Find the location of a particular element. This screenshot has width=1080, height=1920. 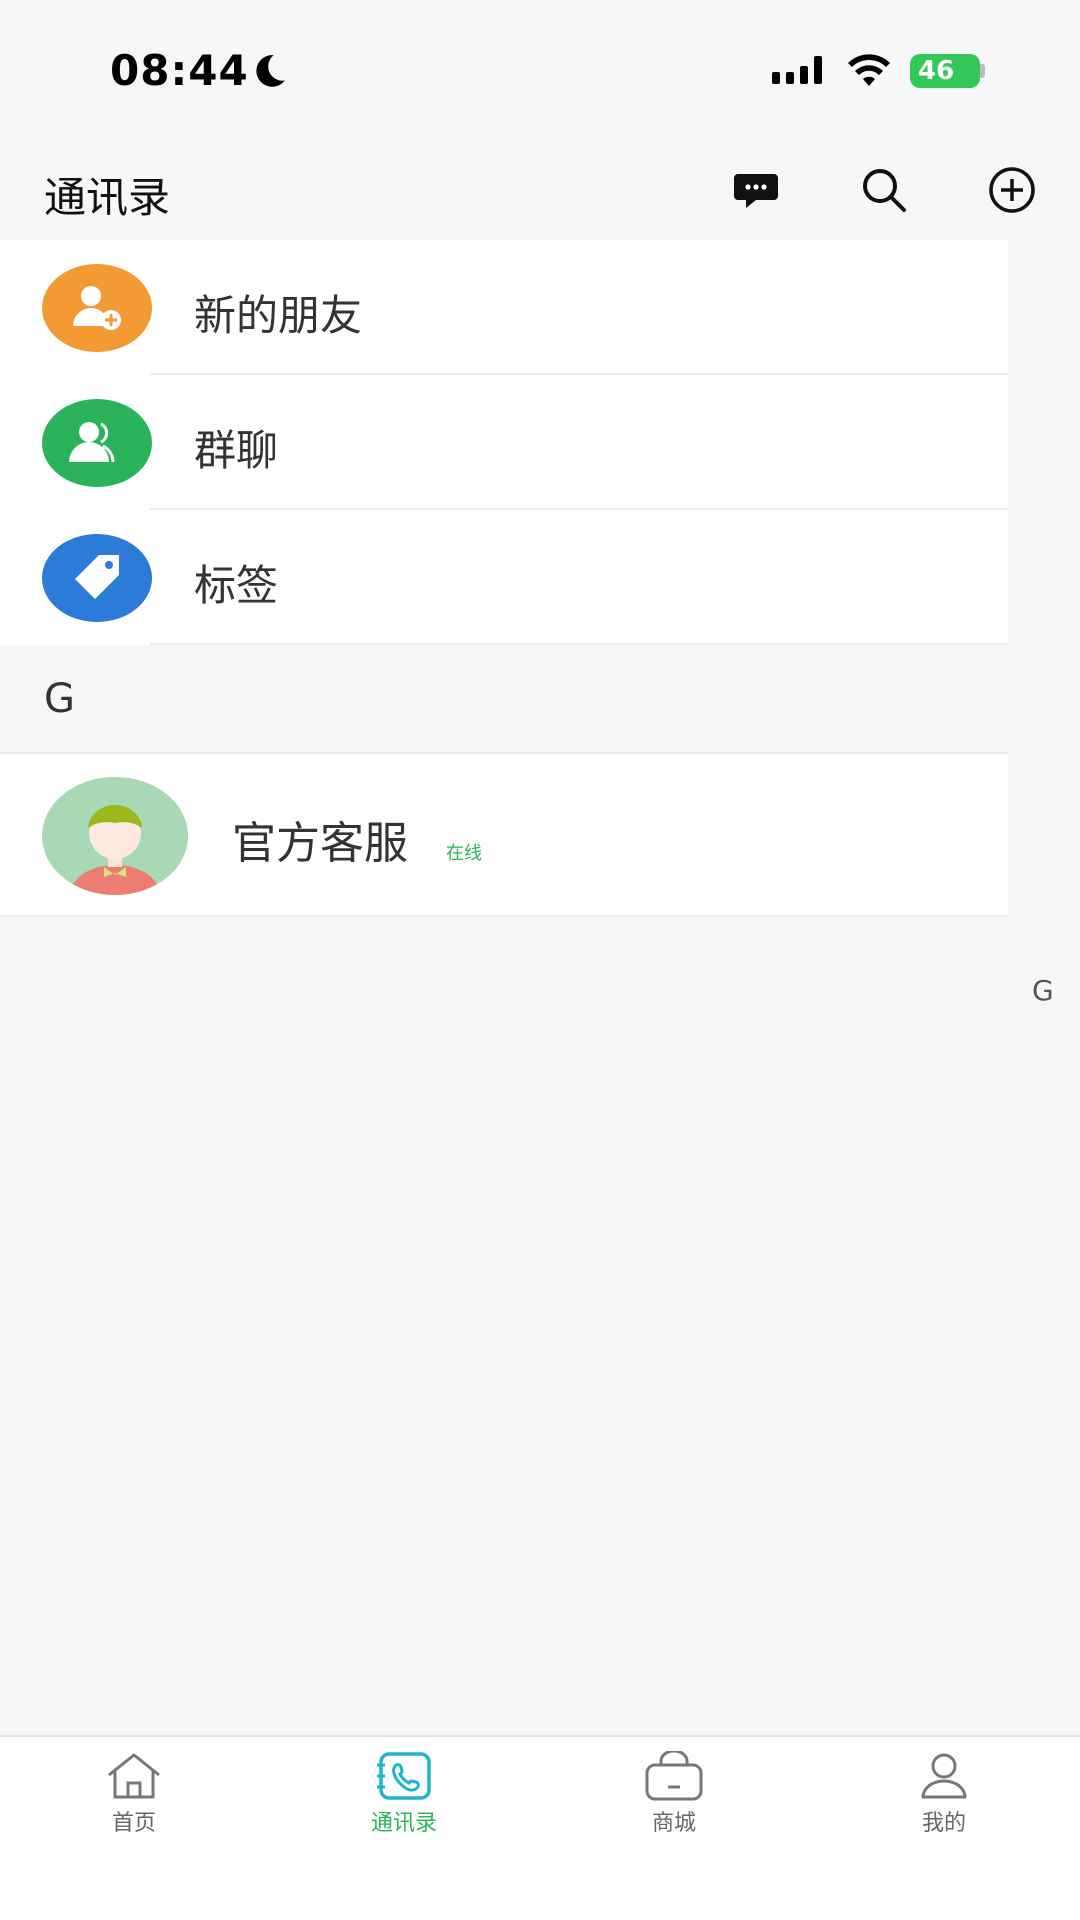

contact-row: 官方客服 在线 is located at coordinates (504, 836).